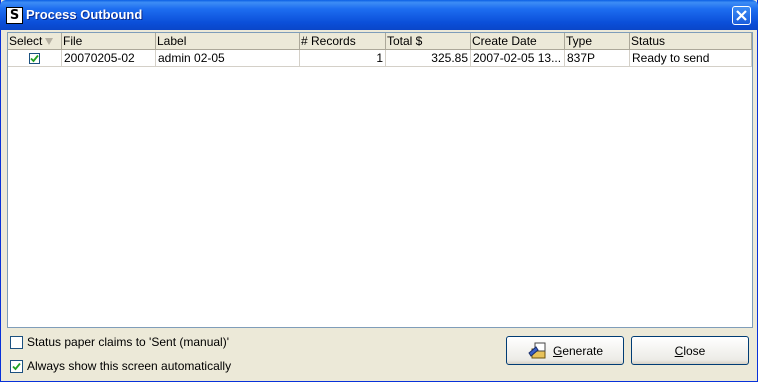  I want to click on status-paper-option: Status paper claims to 'Sent (manual)', so click(119, 342).